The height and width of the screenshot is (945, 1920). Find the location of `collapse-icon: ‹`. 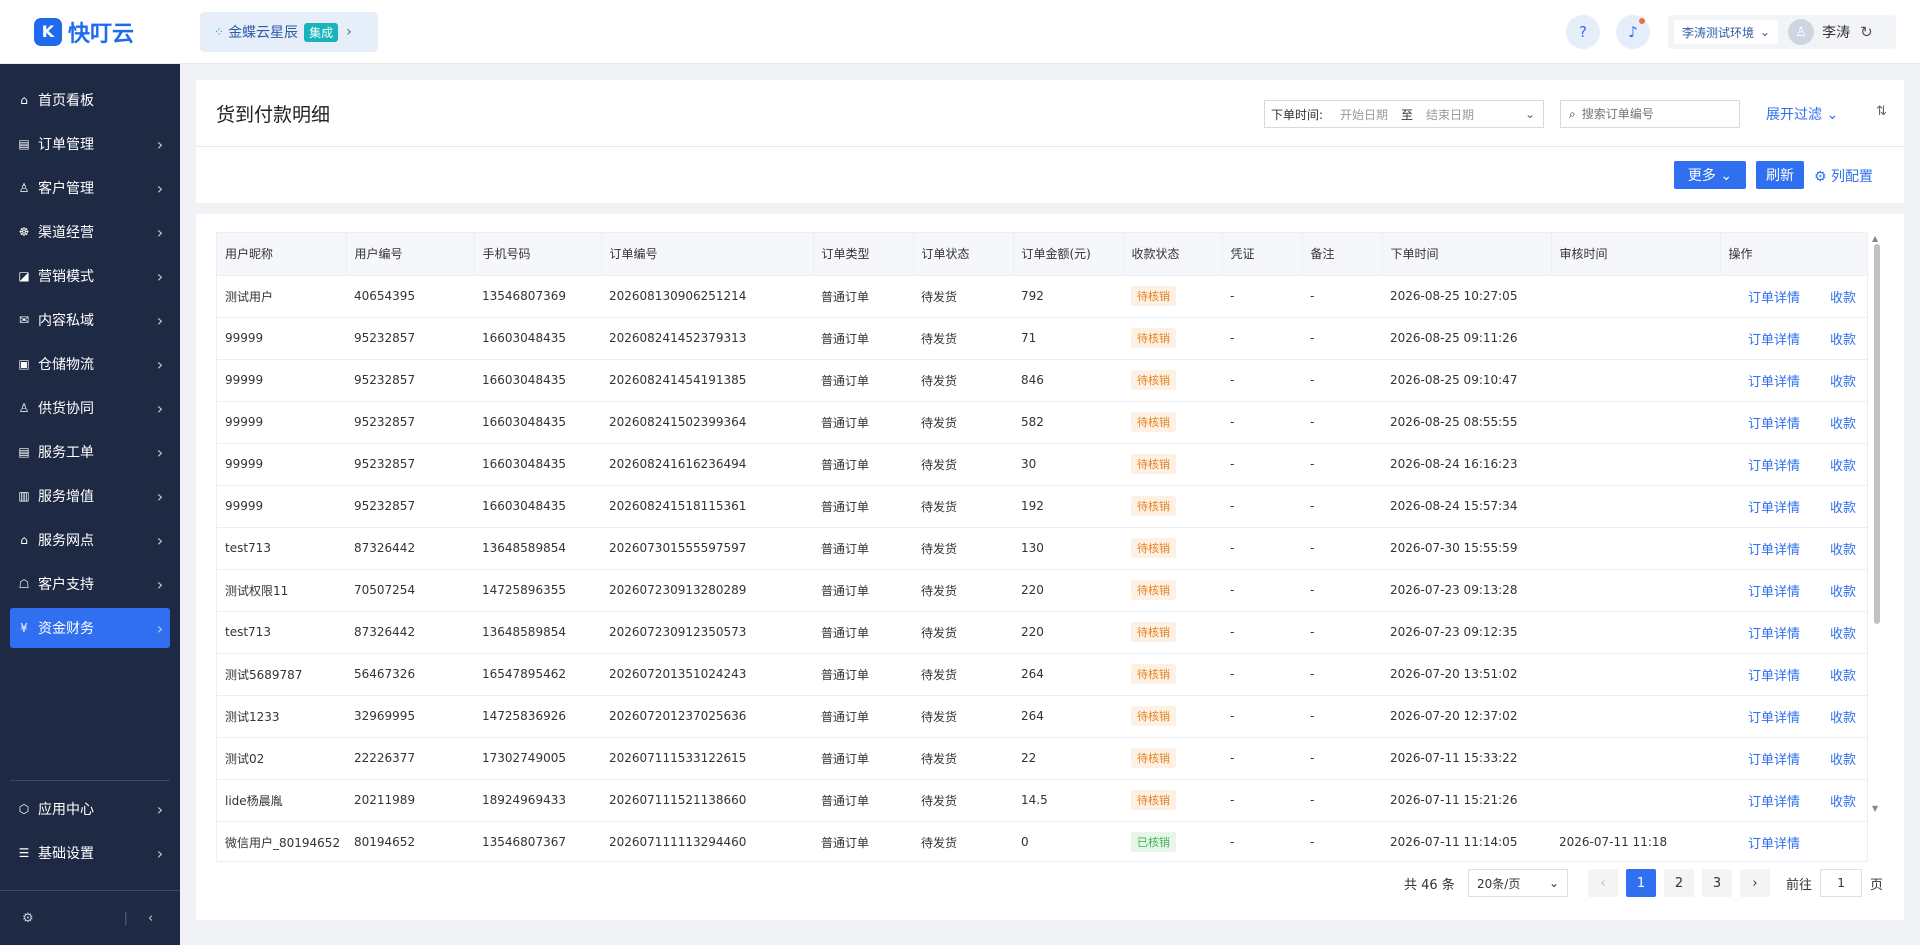

collapse-icon: ‹ is located at coordinates (150, 918).